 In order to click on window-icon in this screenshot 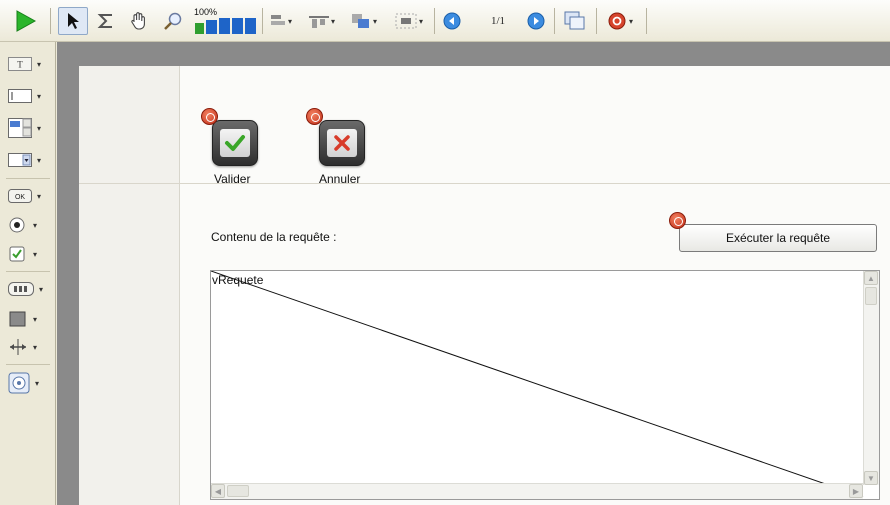, I will do `click(575, 21)`.